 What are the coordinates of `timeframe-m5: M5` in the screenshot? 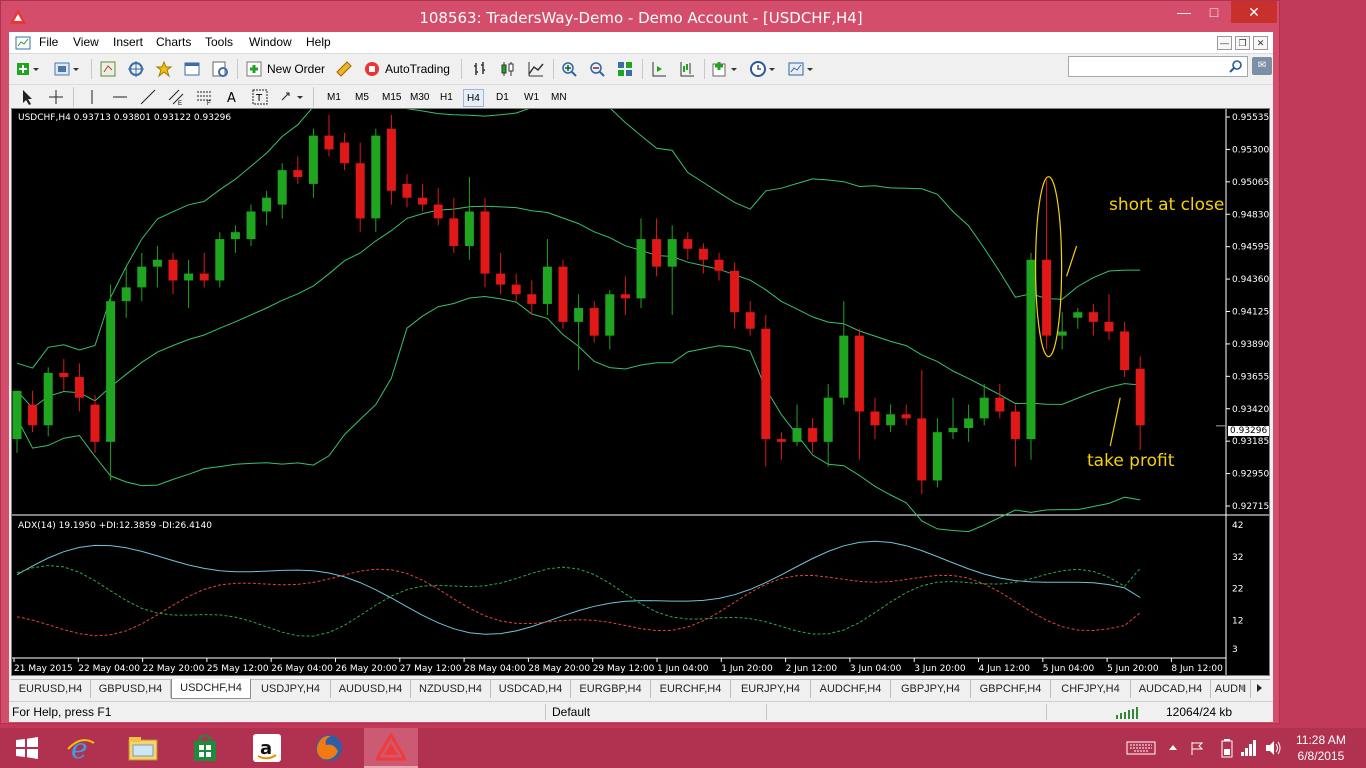 It's located at (362, 98).